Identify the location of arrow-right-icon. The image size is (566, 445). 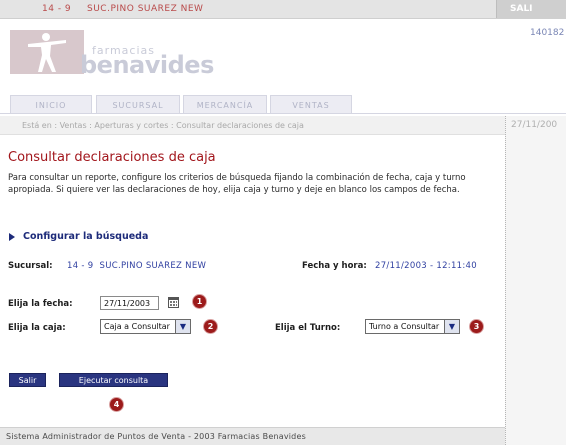
(12, 237).